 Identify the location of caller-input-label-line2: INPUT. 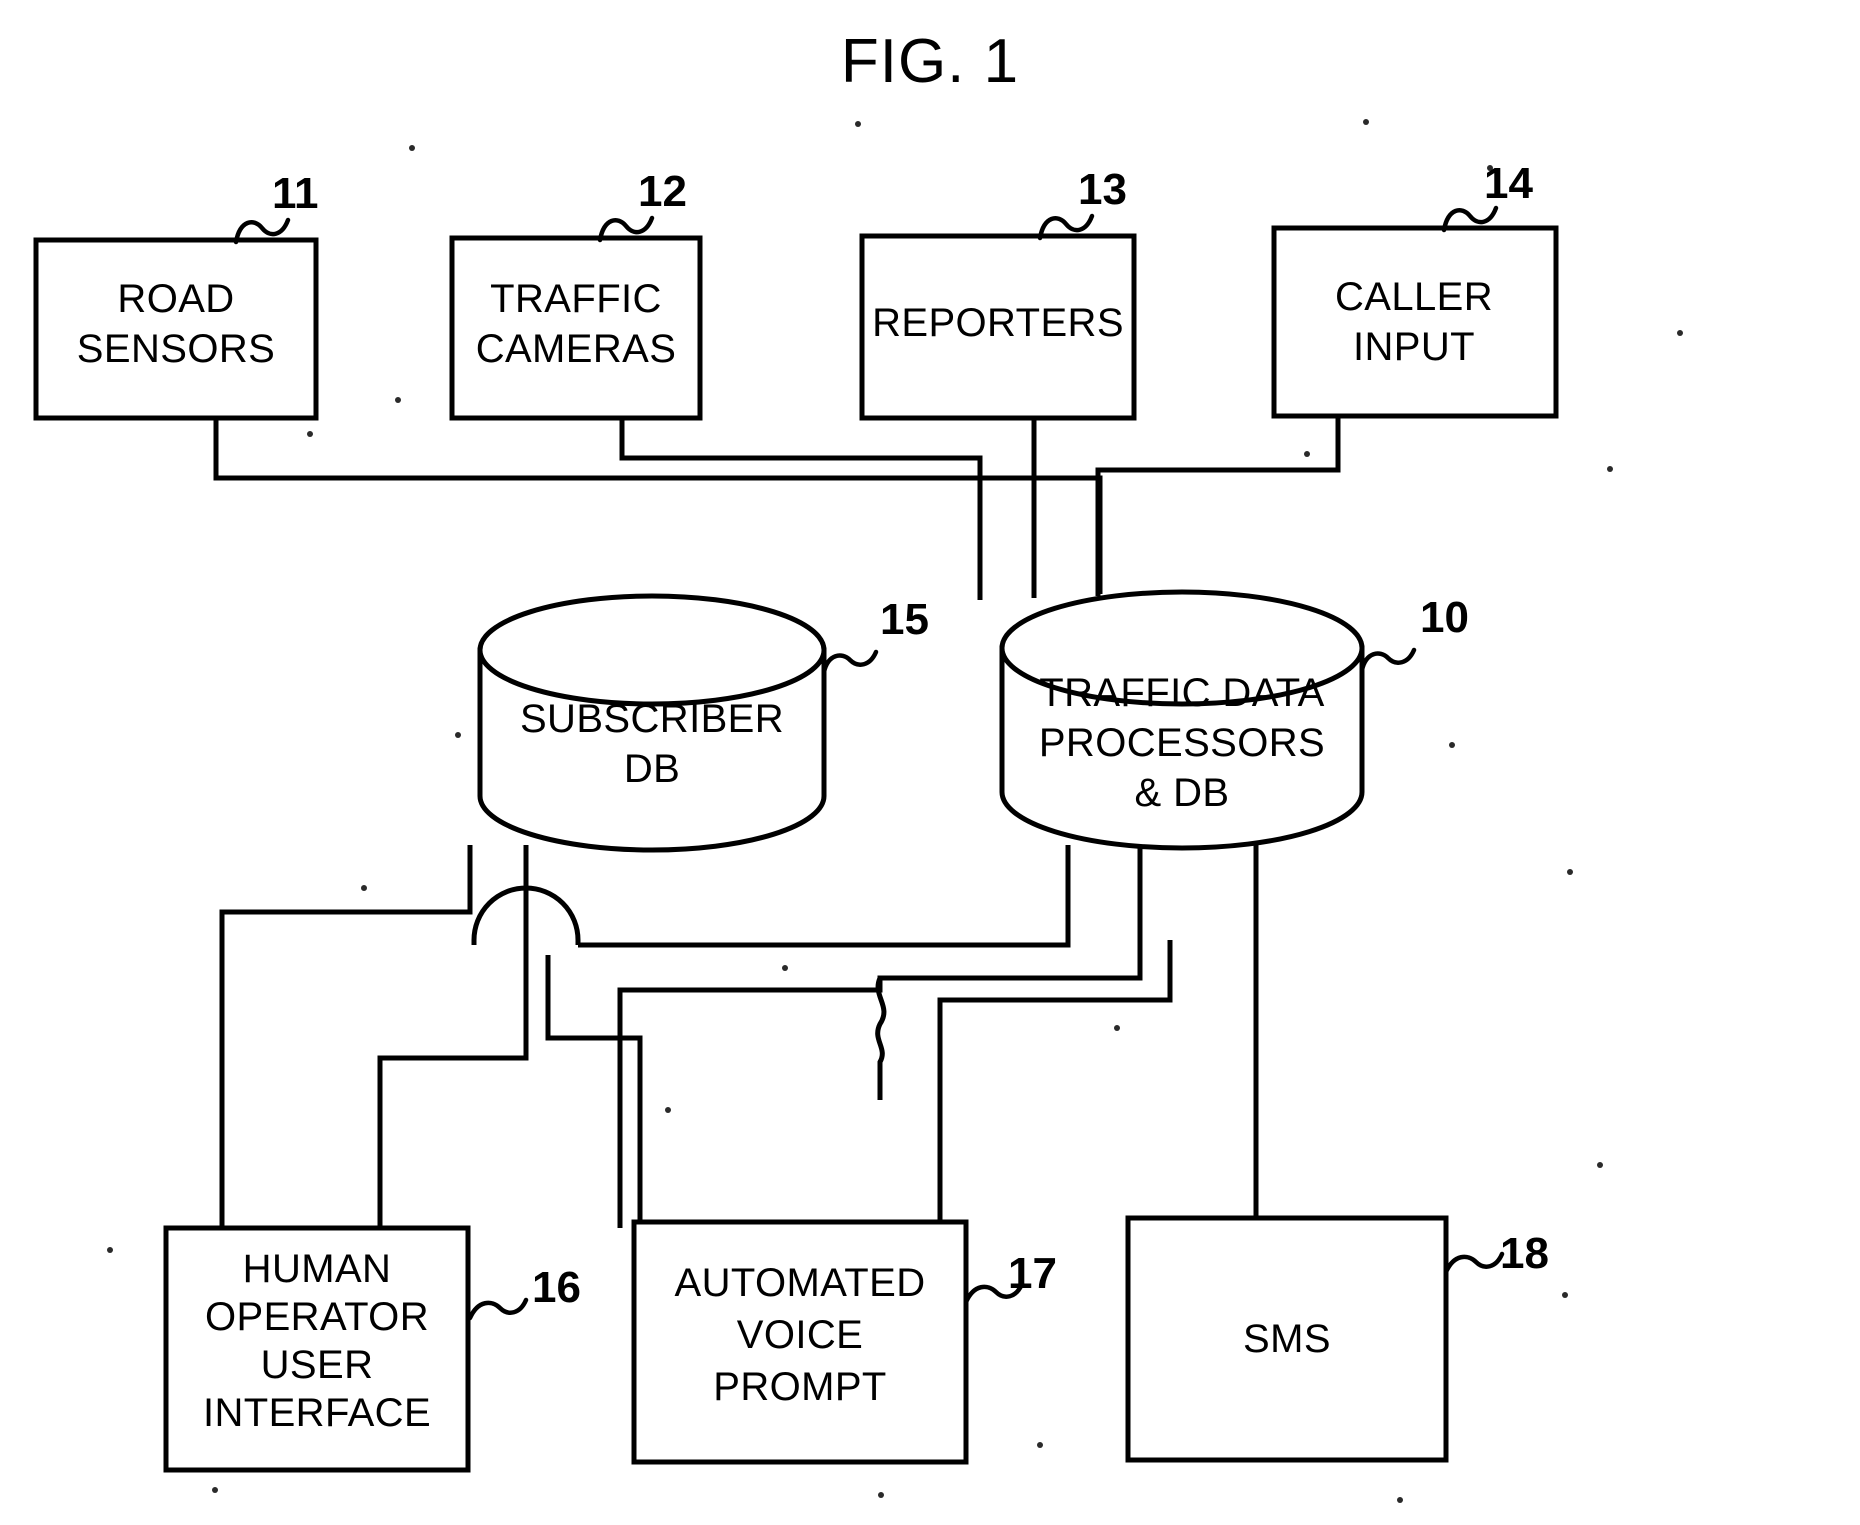
(1414, 347).